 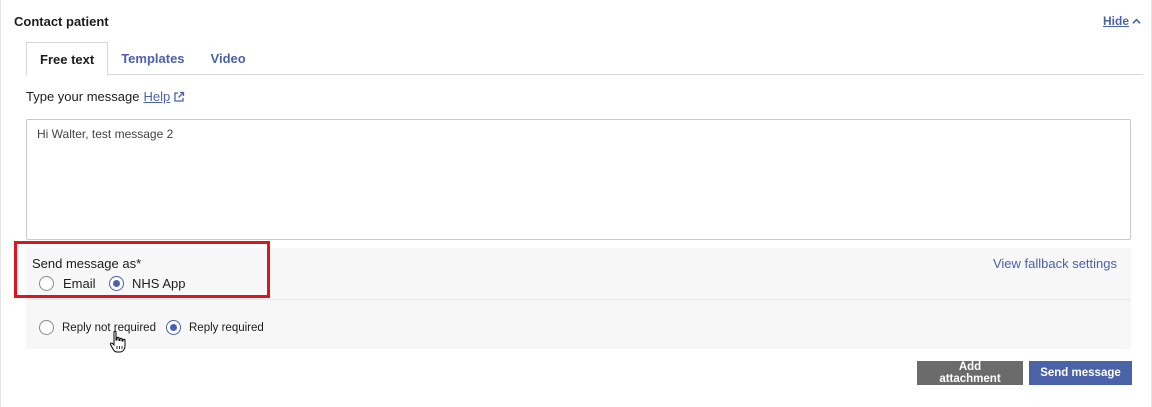 What do you see at coordinates (67, 59) in the screenshot?
I see `tab-free-text: Free text` at bounding box center [67, 59].